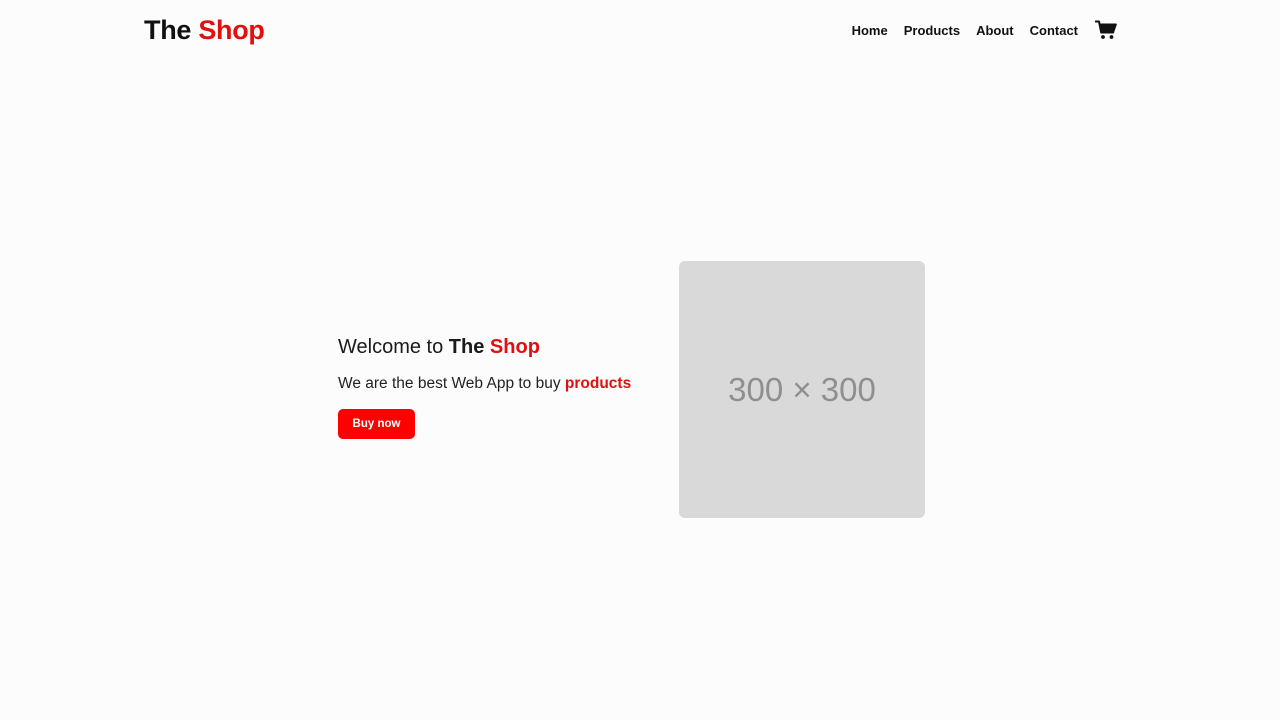 This screenshot has height=720, width=1280. What do you see at coordinates (932, 30) in the screenshot?
I see `nav-link-products: Products` at bounding box center [932, 30].